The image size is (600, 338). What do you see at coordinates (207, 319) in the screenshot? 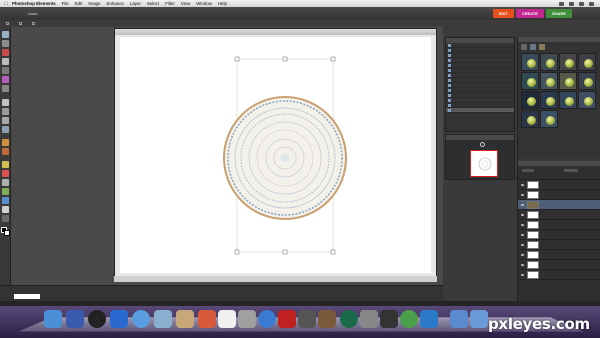
I see `photo-booth-icon` at bounding box center [207, 319].